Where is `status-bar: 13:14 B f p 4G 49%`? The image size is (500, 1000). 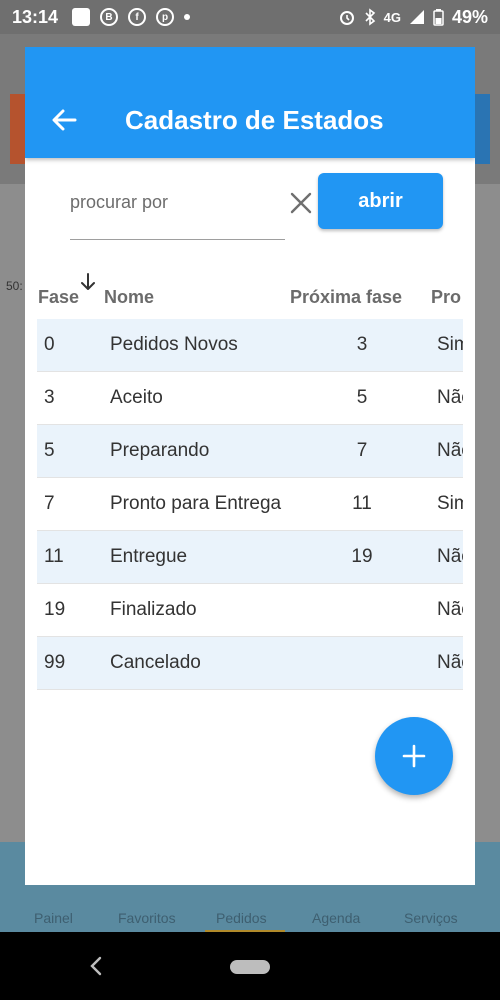 status-bar: 13:14 B f p 4G 49% is located at coordinates (250, 17).